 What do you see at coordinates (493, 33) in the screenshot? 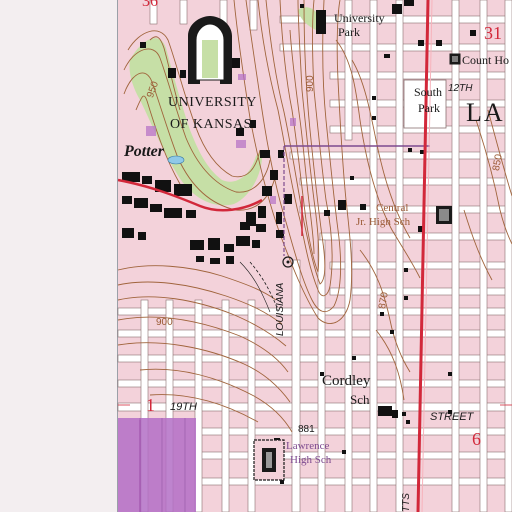
I see `section-number-31: 31` at bounding box center [493, 33].